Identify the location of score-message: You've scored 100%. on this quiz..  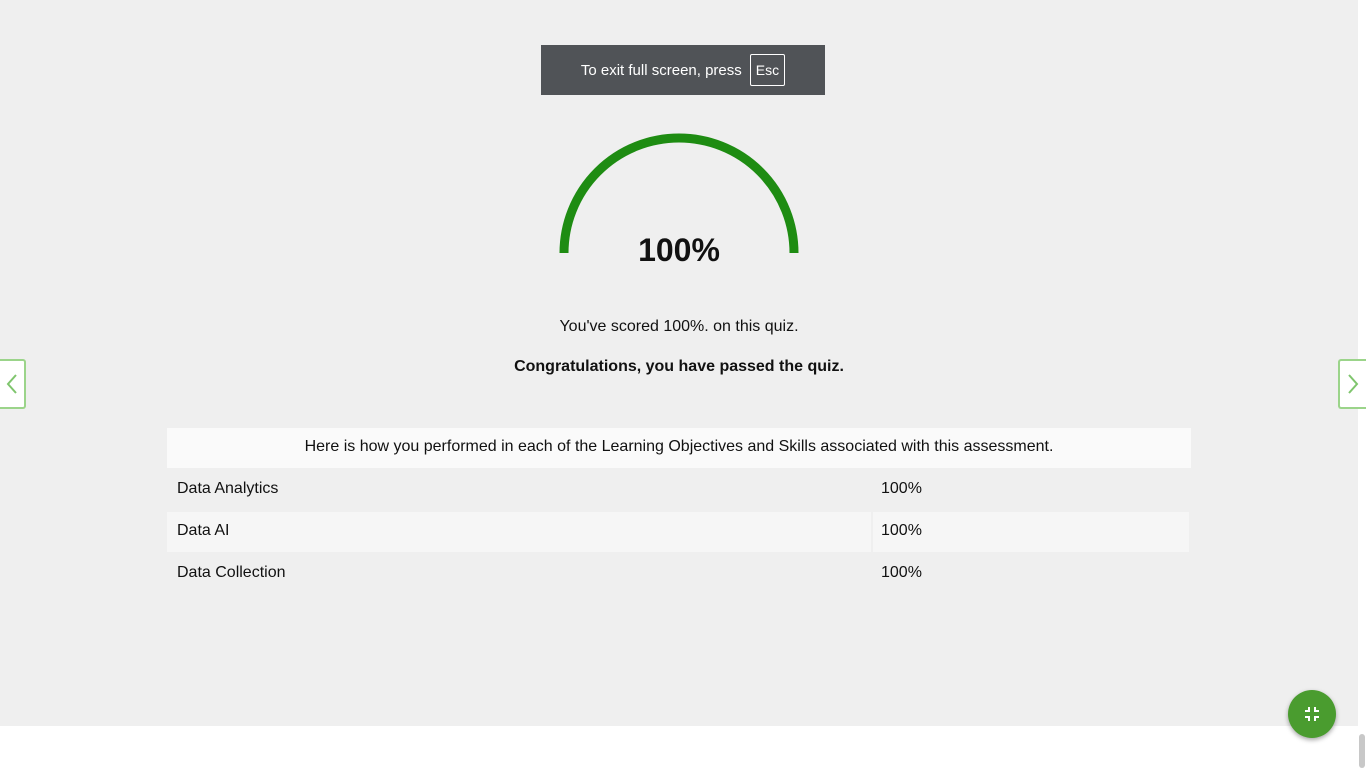
(679, 326).